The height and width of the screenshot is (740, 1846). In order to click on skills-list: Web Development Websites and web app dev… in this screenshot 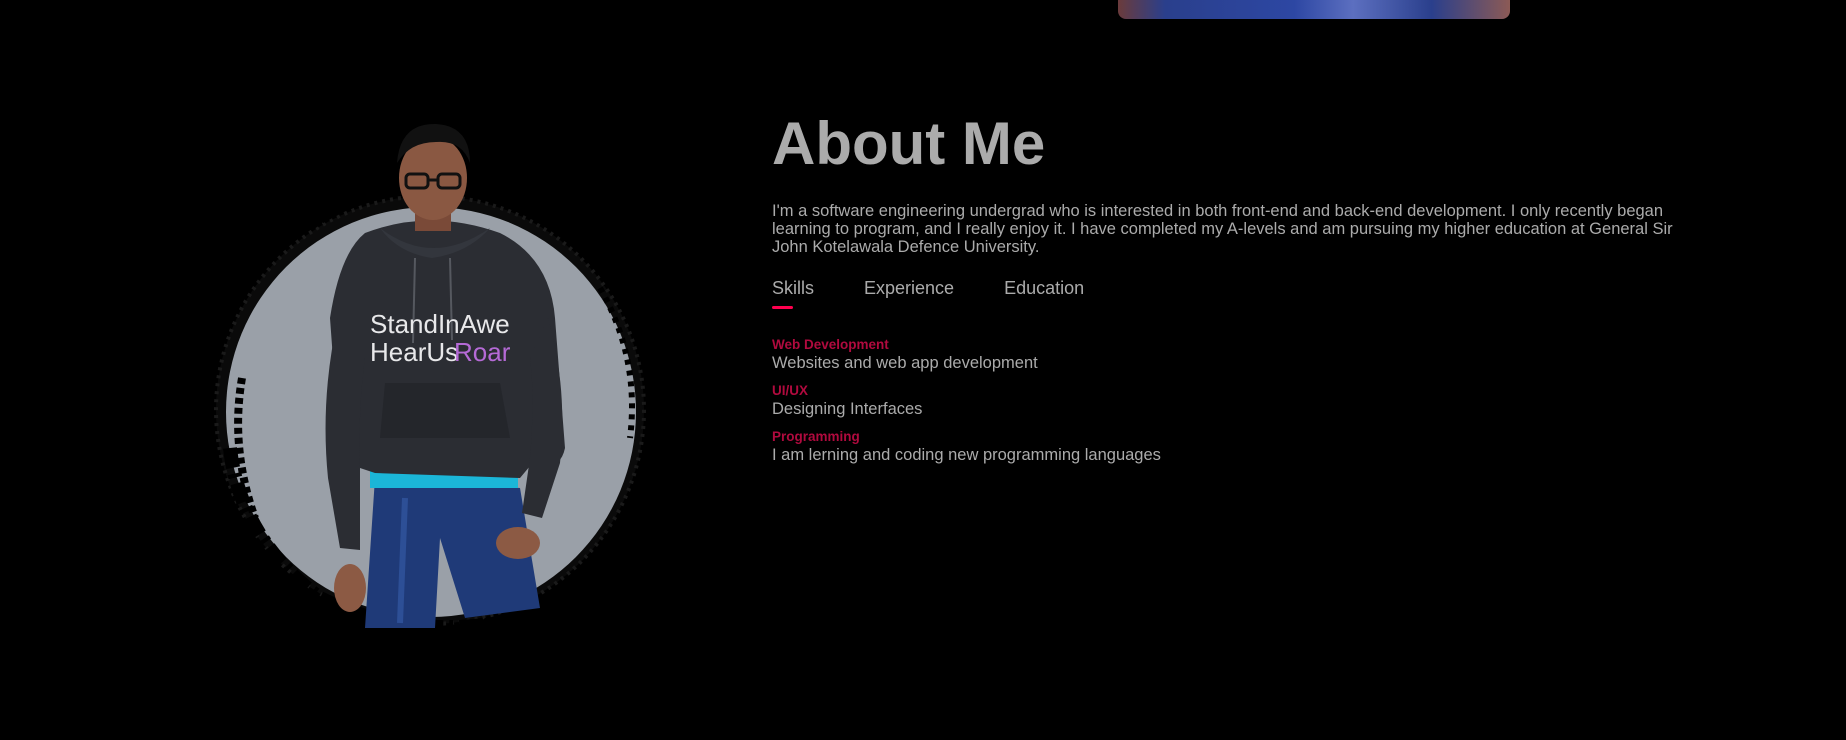, I will do `click(1232, 401)`.